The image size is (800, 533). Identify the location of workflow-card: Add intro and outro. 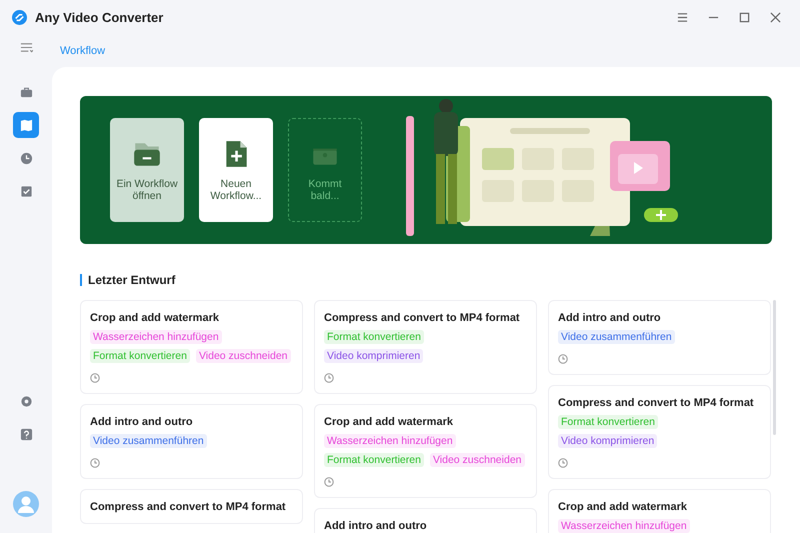
(425, 520).